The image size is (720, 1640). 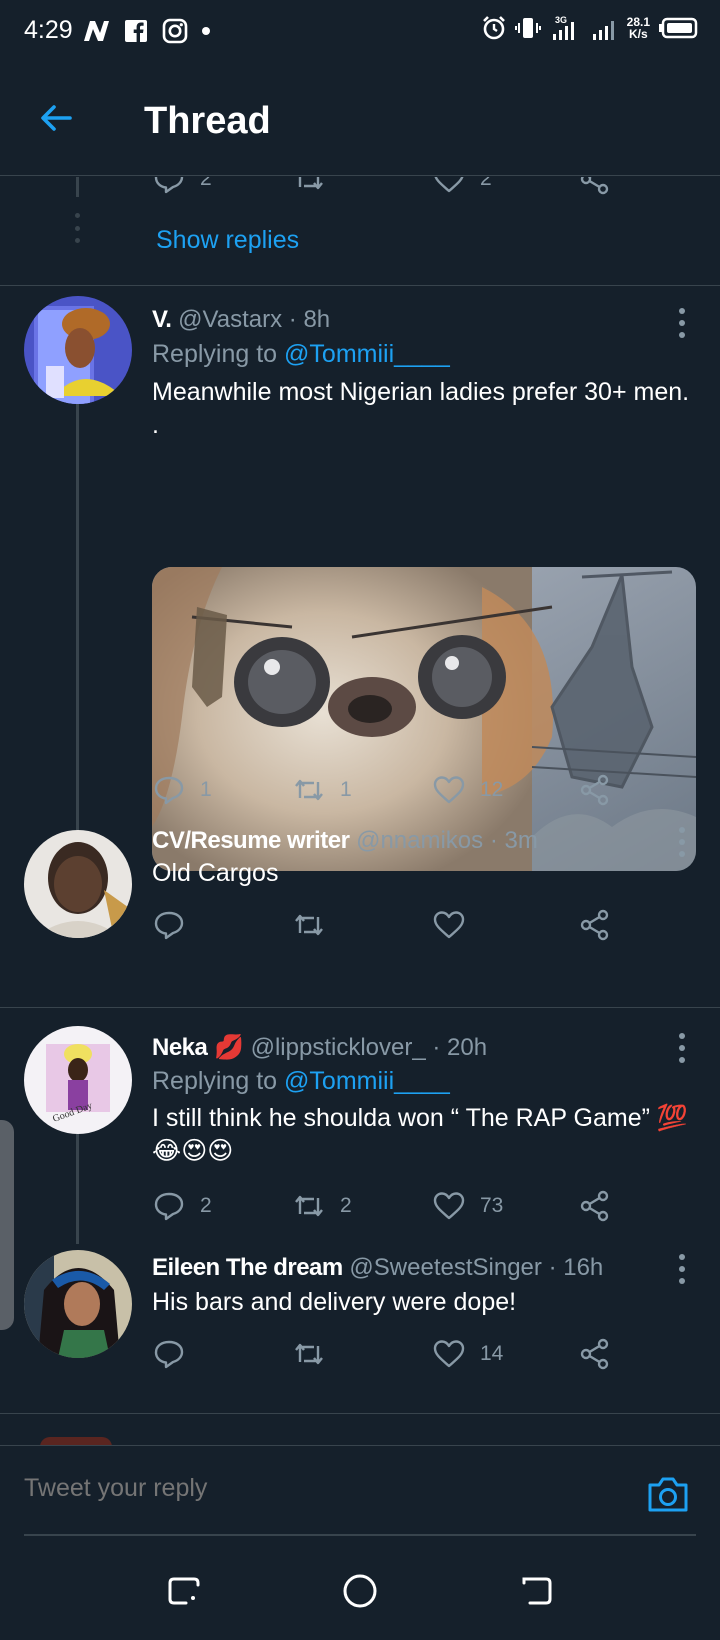 What do you see at coordinates (207, 121) in the screenshot?
I see `page-title: Thread` at bounding box center [207, 121].